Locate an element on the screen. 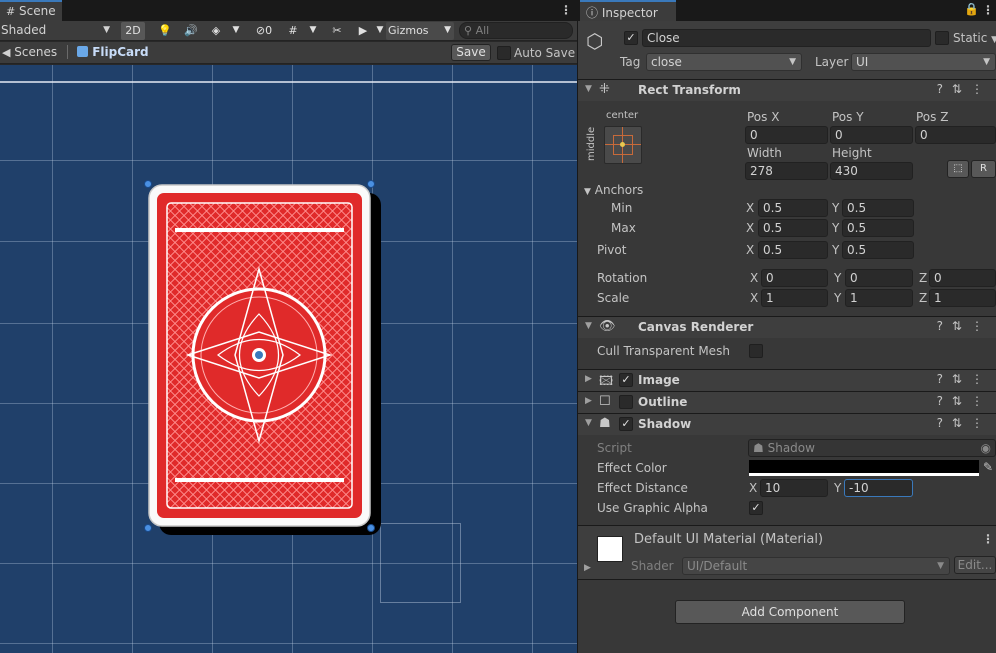  scale-x-field: 1 is located at coordinates (794, 298).